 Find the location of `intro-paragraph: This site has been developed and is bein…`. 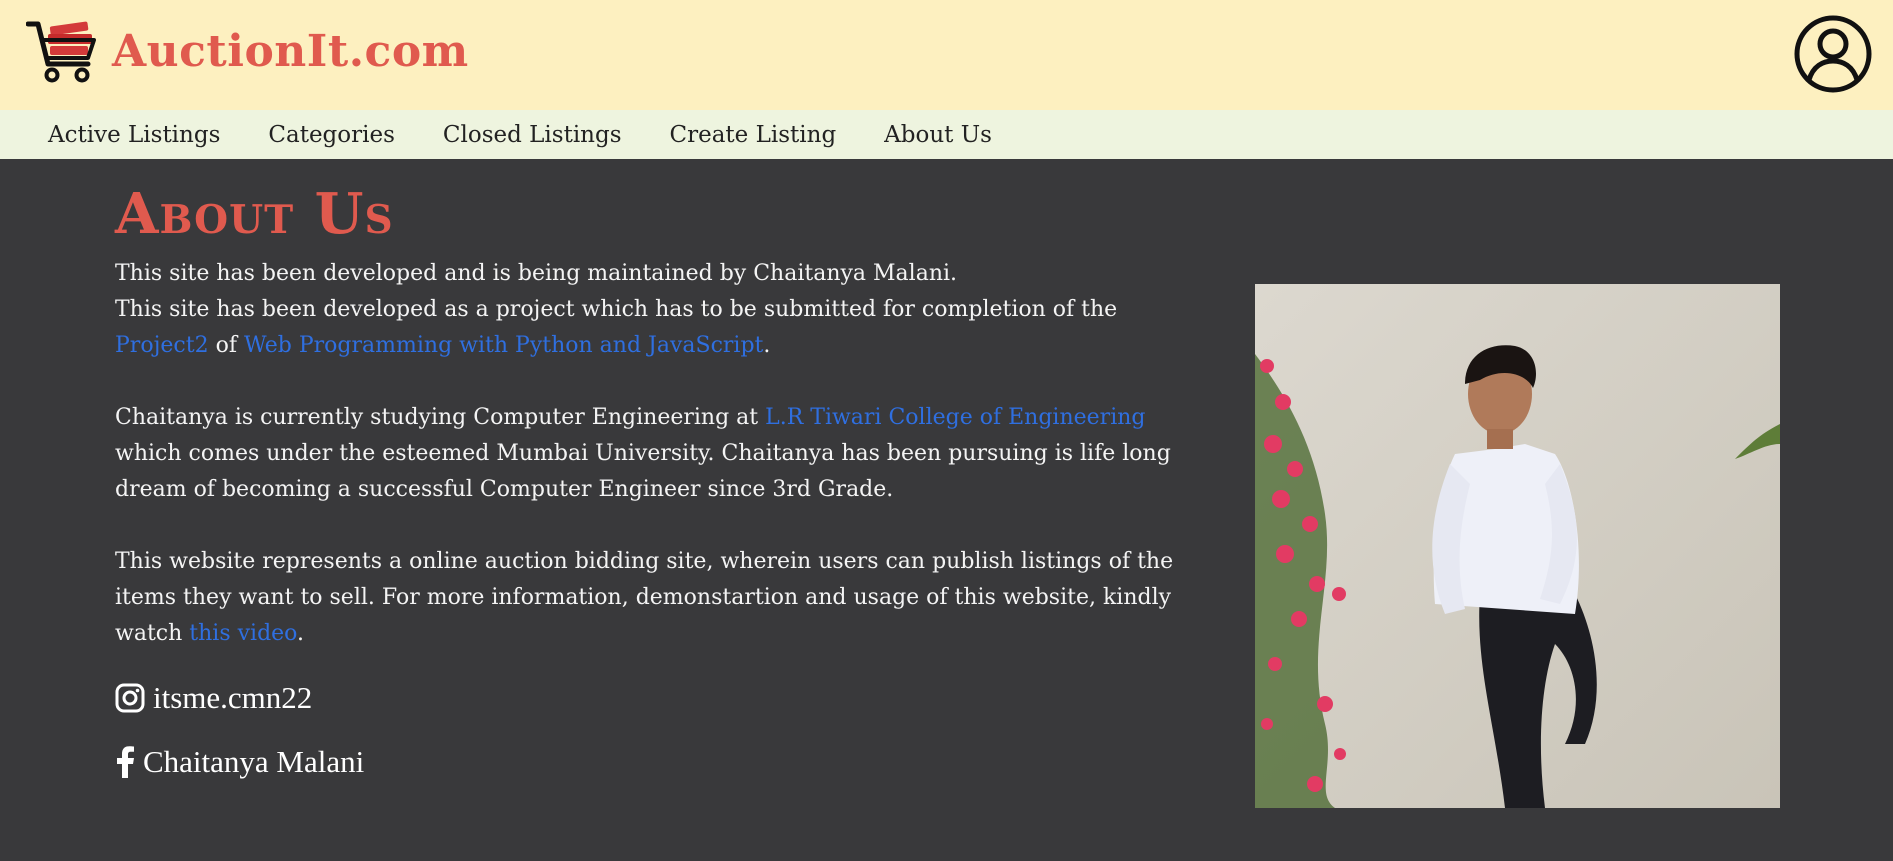

intro-paragraph: This site has been developed and is bein… is located at coordinates (655, 310).